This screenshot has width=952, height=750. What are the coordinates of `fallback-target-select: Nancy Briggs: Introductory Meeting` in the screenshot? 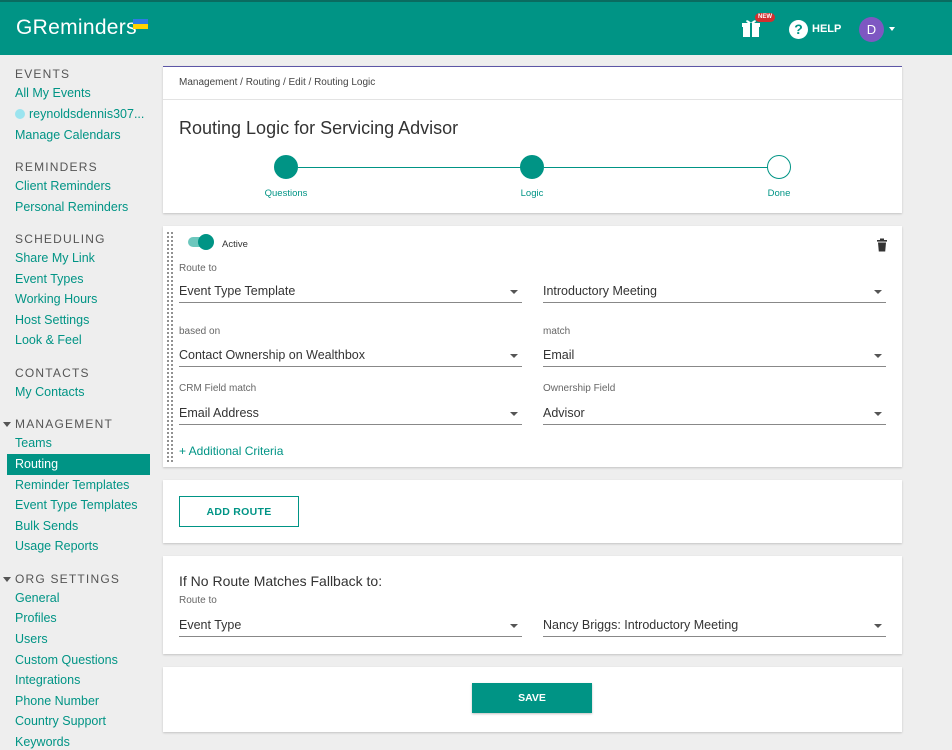 It's located at (714, 626).